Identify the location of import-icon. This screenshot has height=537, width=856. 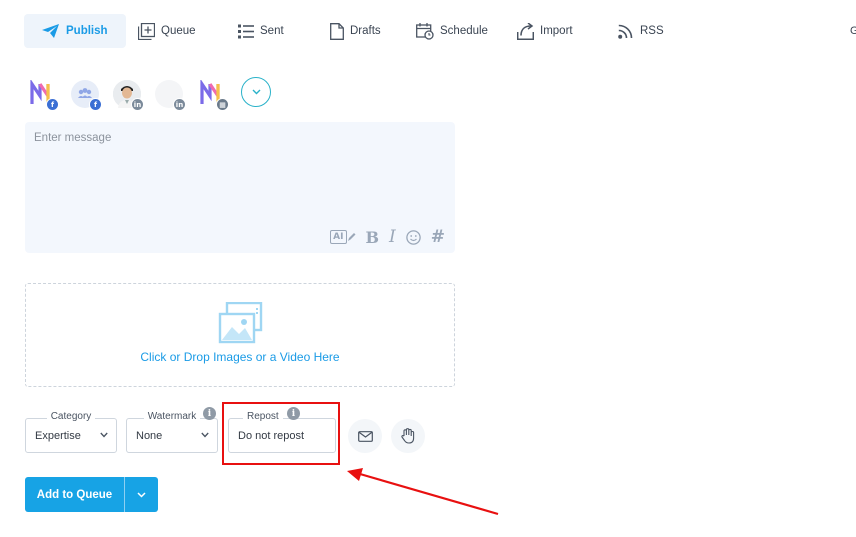
(525, 31).